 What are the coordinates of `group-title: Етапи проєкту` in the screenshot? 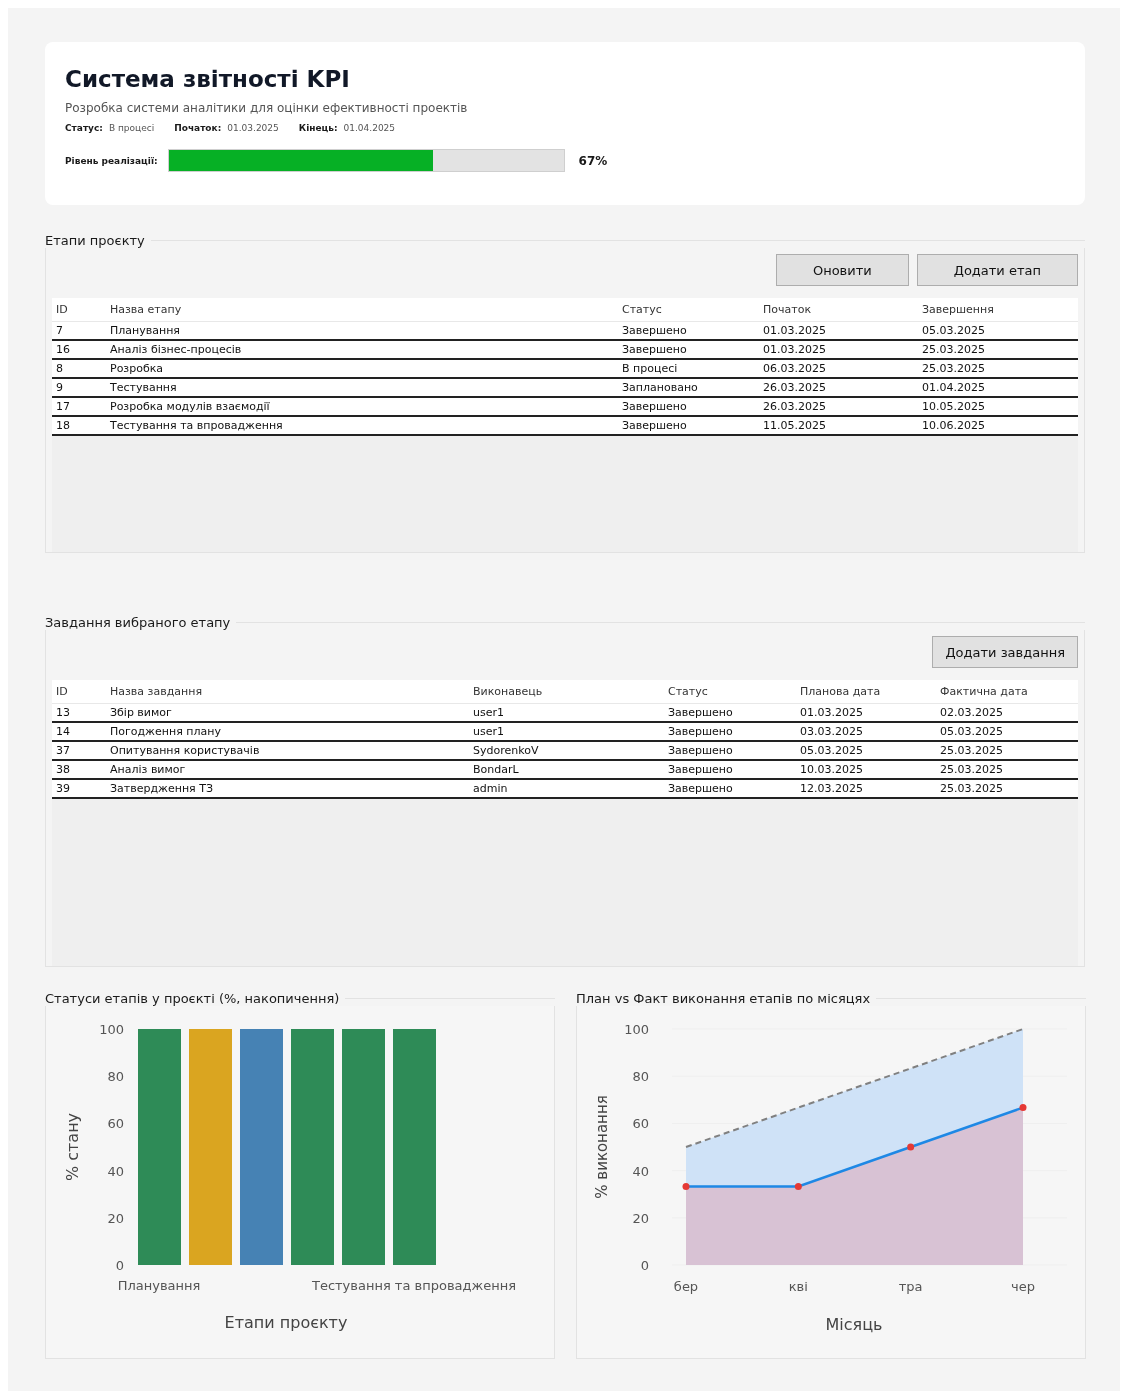 It's located at (95, 240).